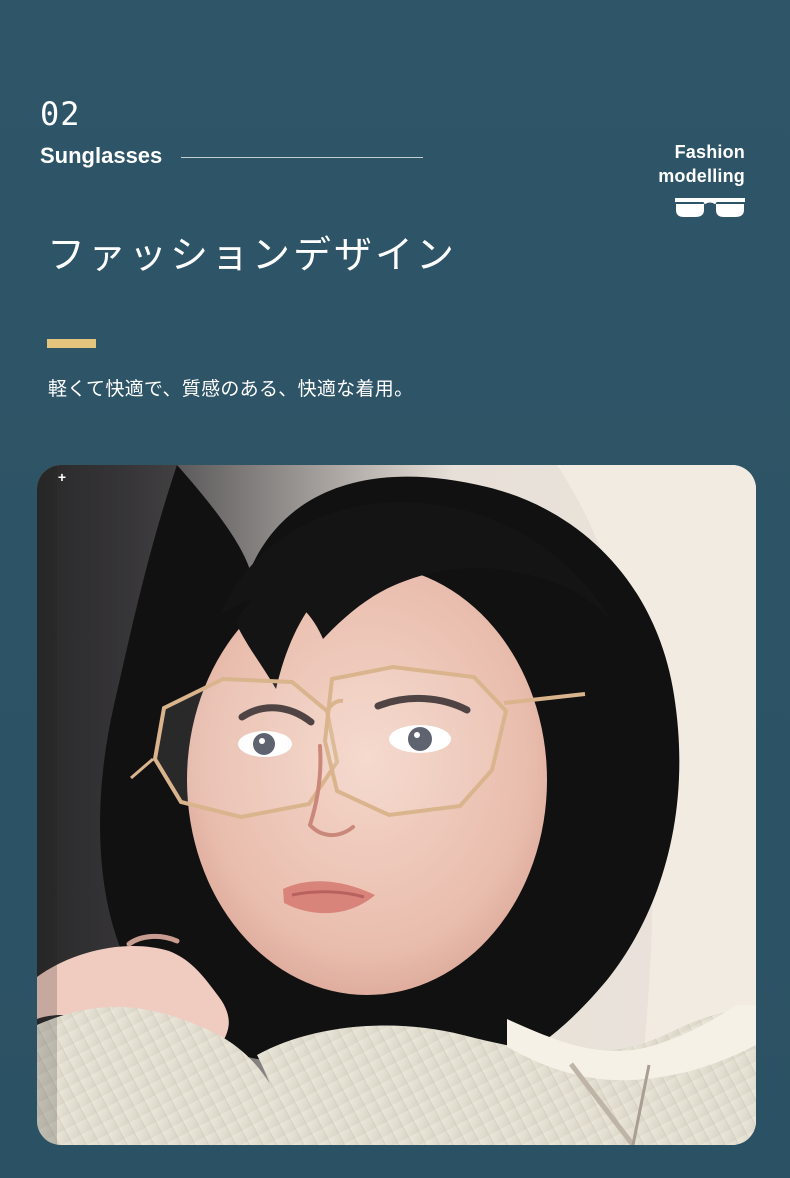 The width and height of the screenshot is (790, 1178). What do you see at coordinates (710, 207) in the screenshot?
I see `glasses-icon` at bounding box center [710, 207].